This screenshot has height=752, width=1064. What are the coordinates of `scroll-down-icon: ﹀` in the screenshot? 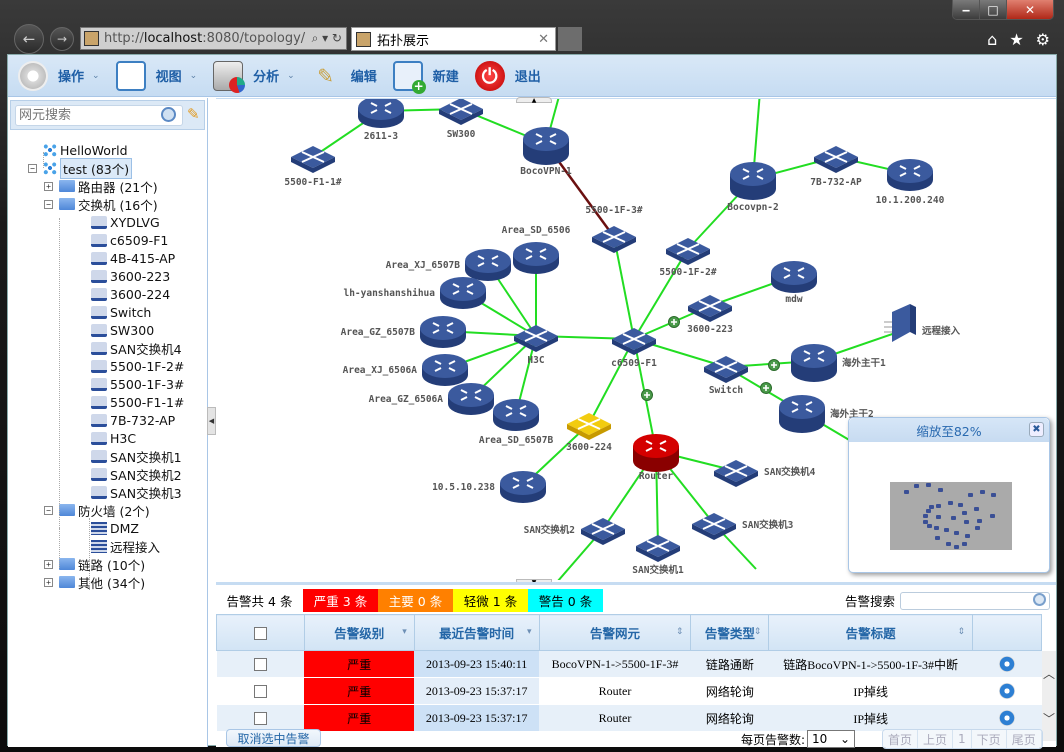 It's located at (1049, 718).